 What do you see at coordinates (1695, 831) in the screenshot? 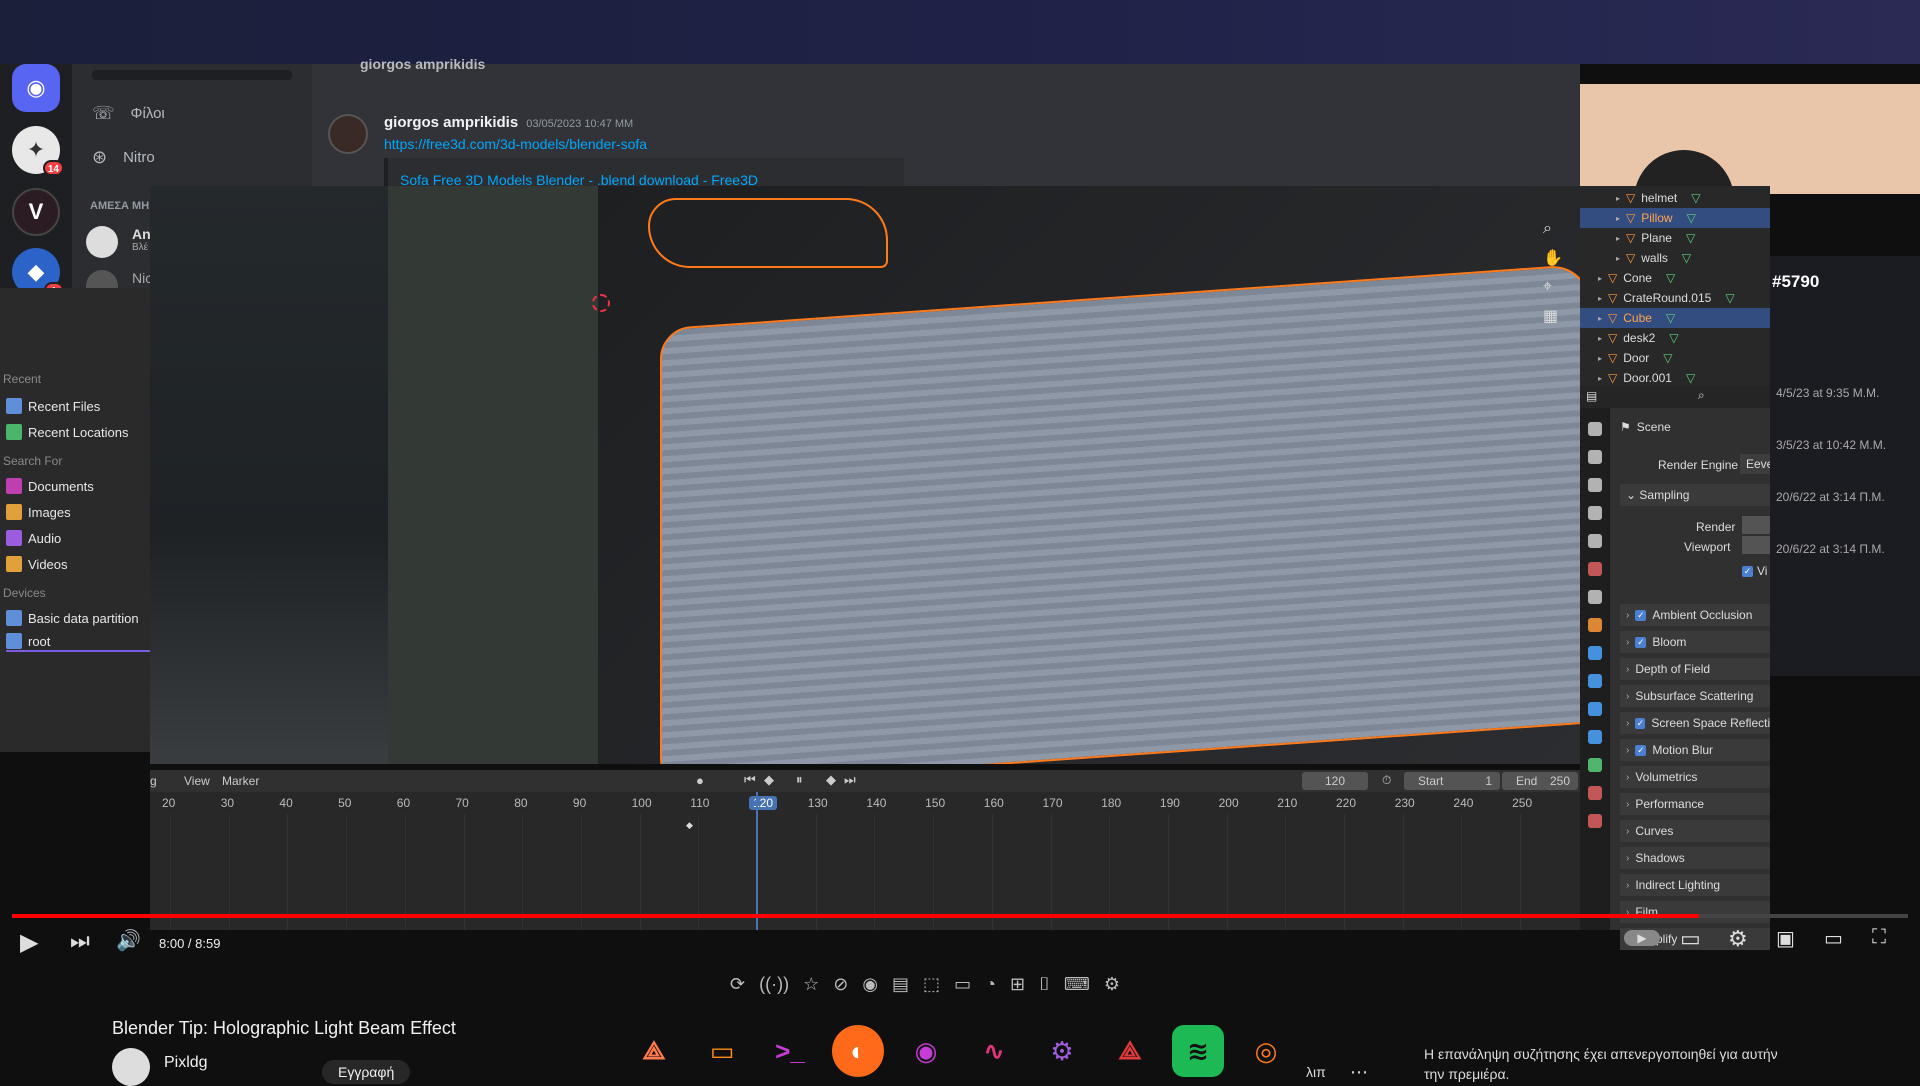
I see `render-section-row: › Curves` at bounding box center [1695, 831].